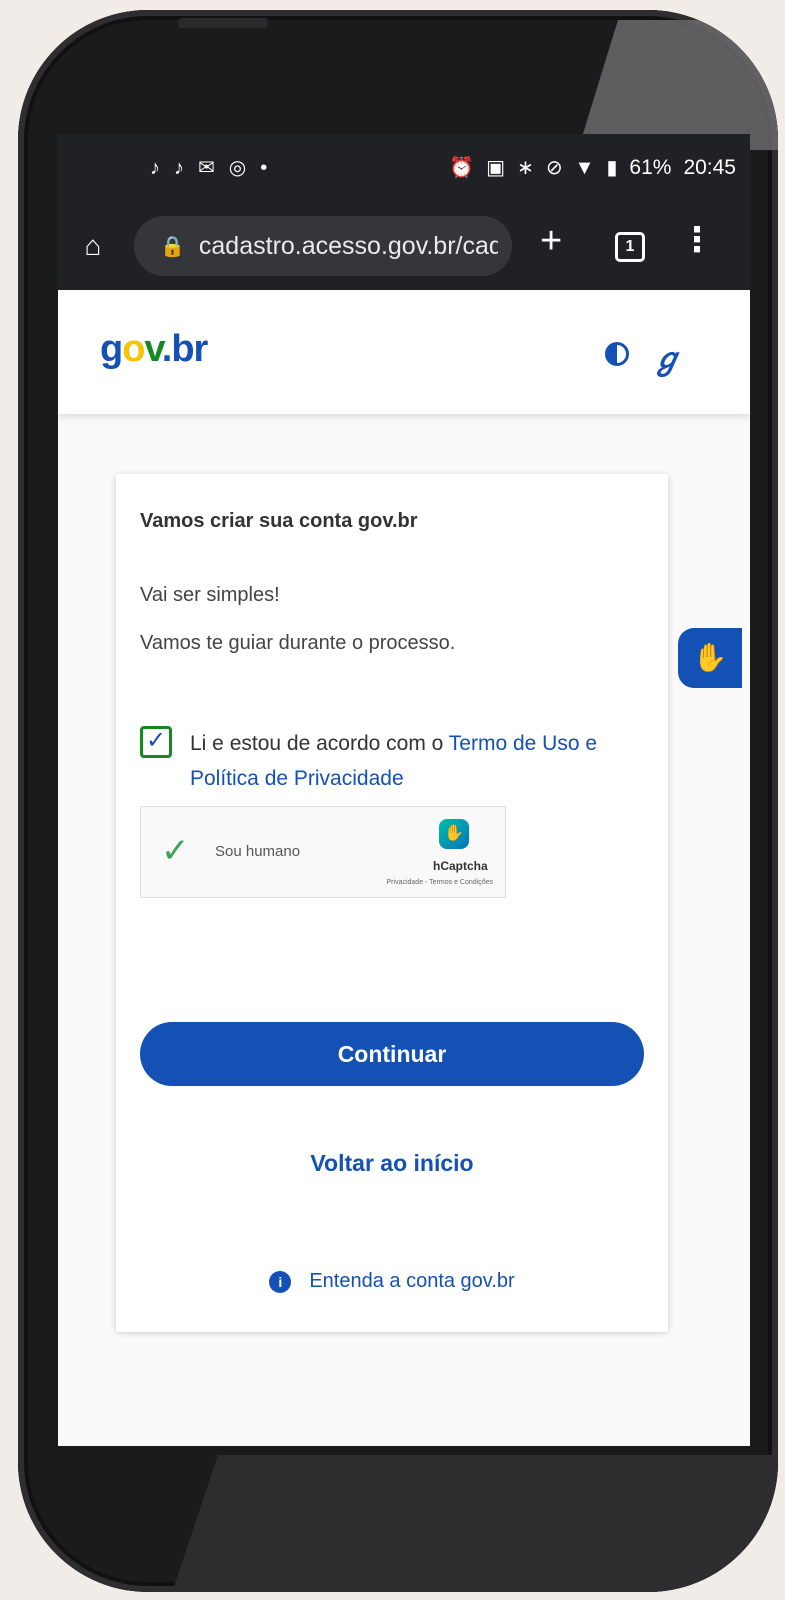 This screenshot has width=785, height=1600. Describe the element at coordinates (319, 743) in the screenshot. I see `consent-prefix: Li e estou de acordo com o` at that location.